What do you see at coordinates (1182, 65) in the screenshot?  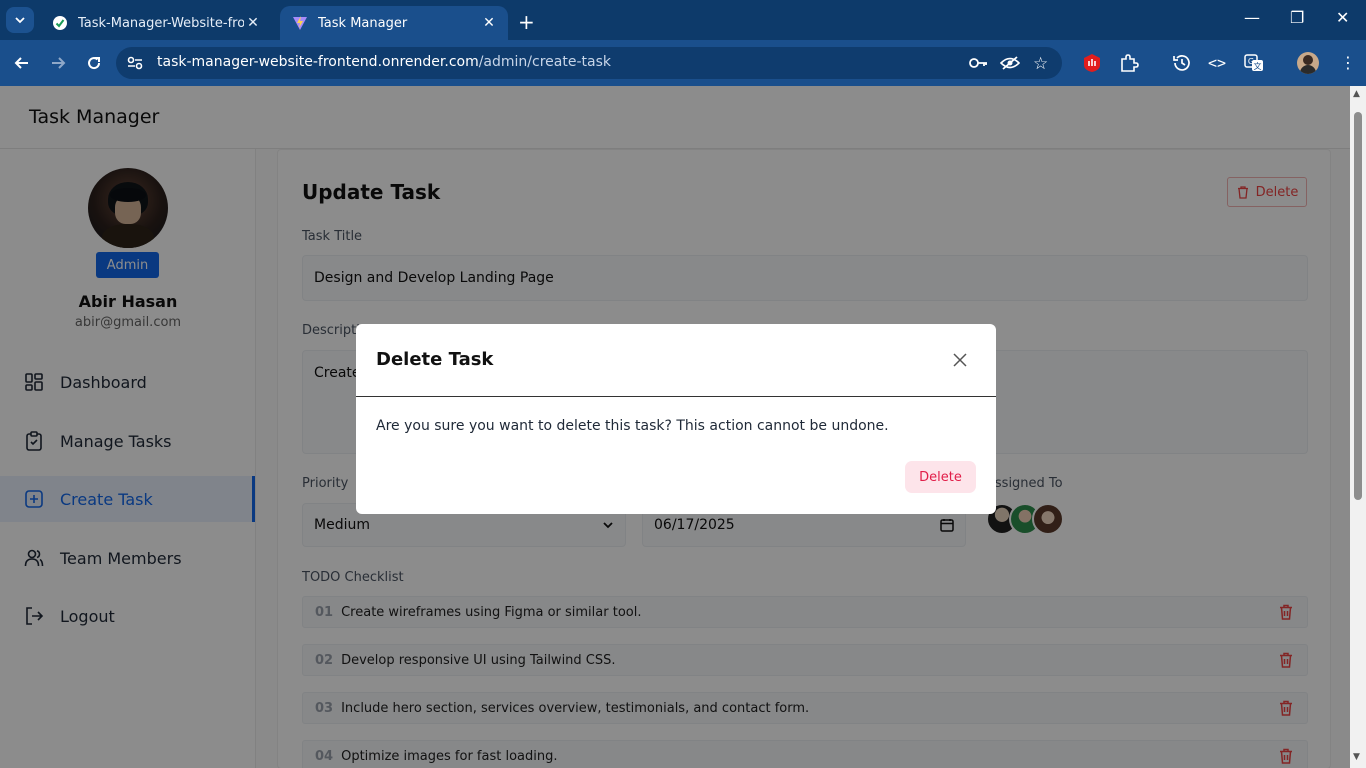 I see `history-icon` at bounding box center [1182, 65].